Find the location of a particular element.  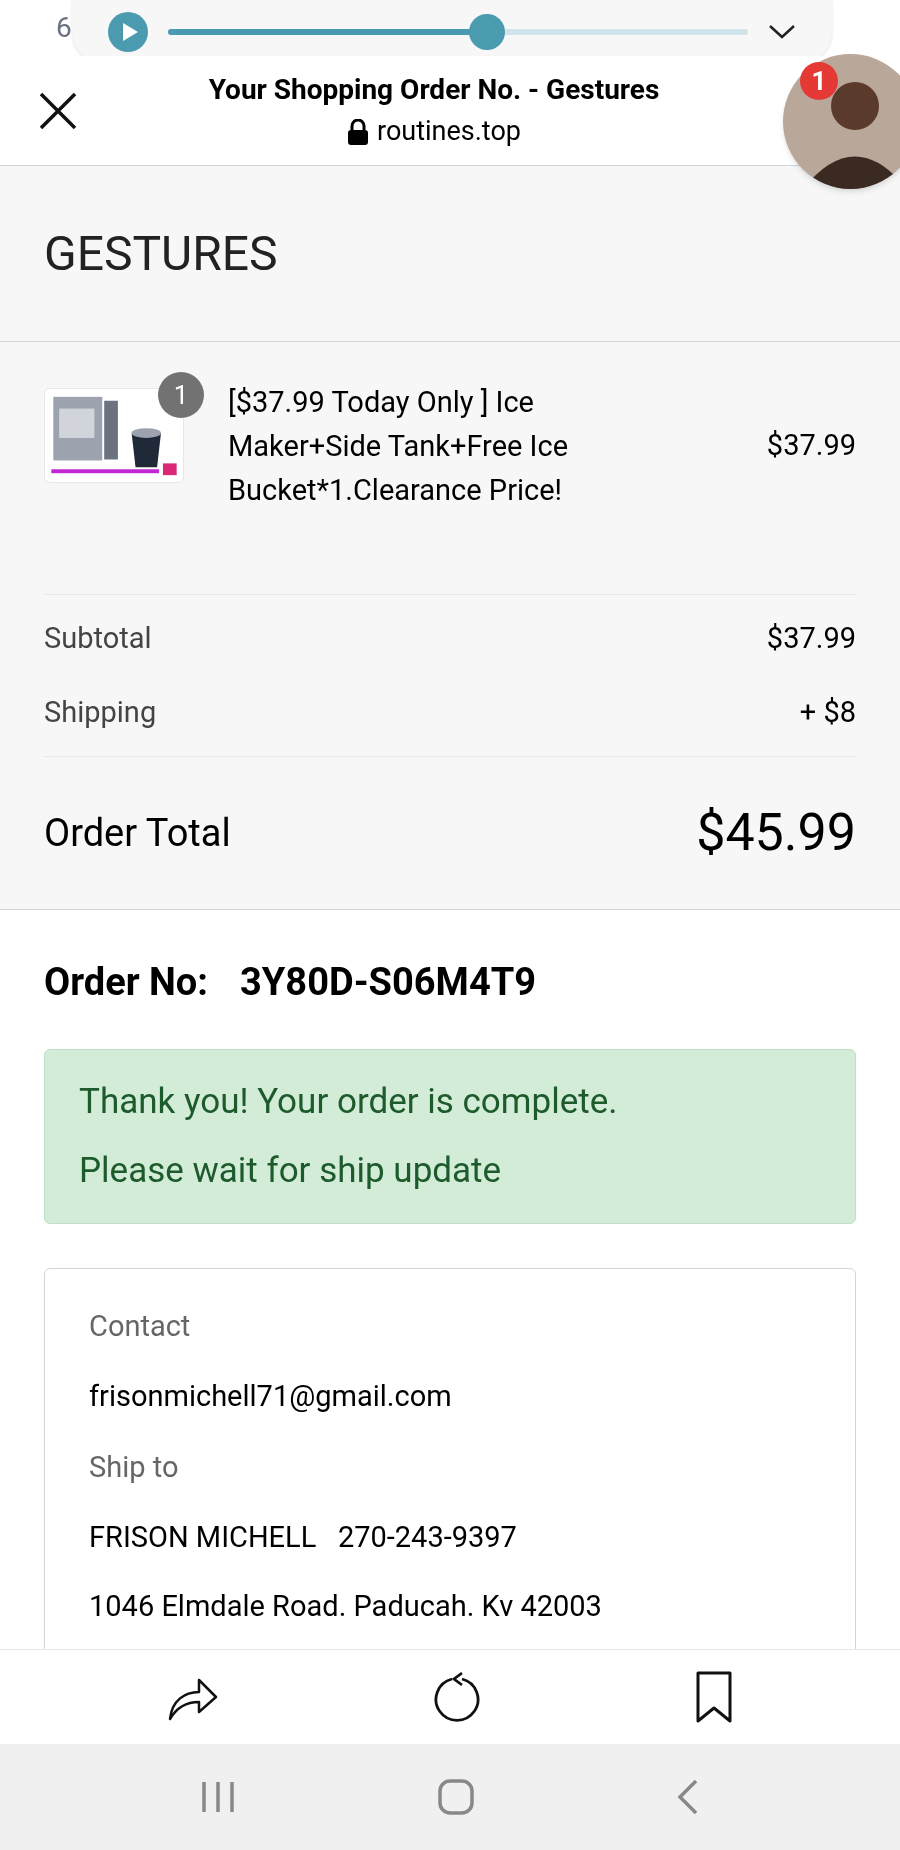

back-icon is located at coordinates (687, 1797).